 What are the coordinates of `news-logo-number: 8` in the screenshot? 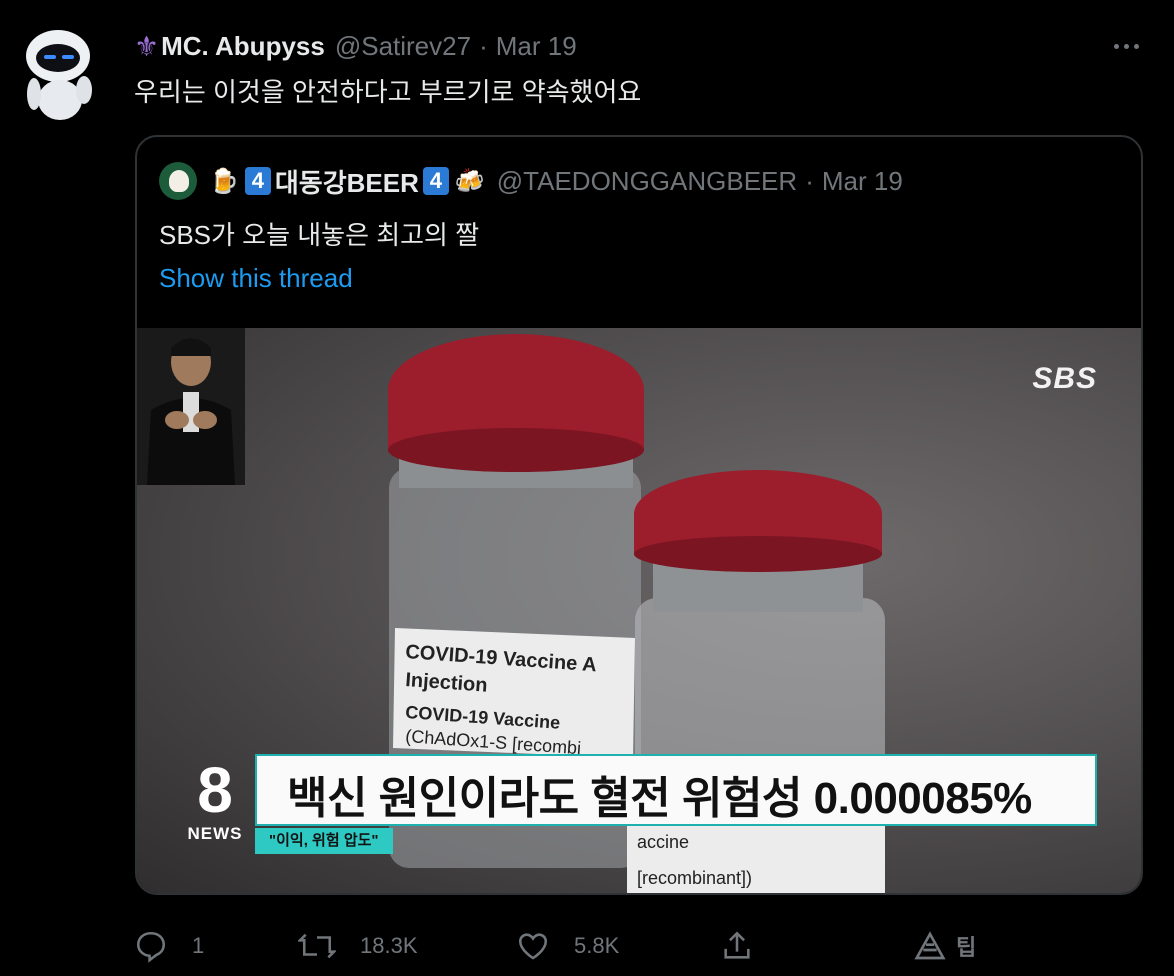 It's located at (215, 790).